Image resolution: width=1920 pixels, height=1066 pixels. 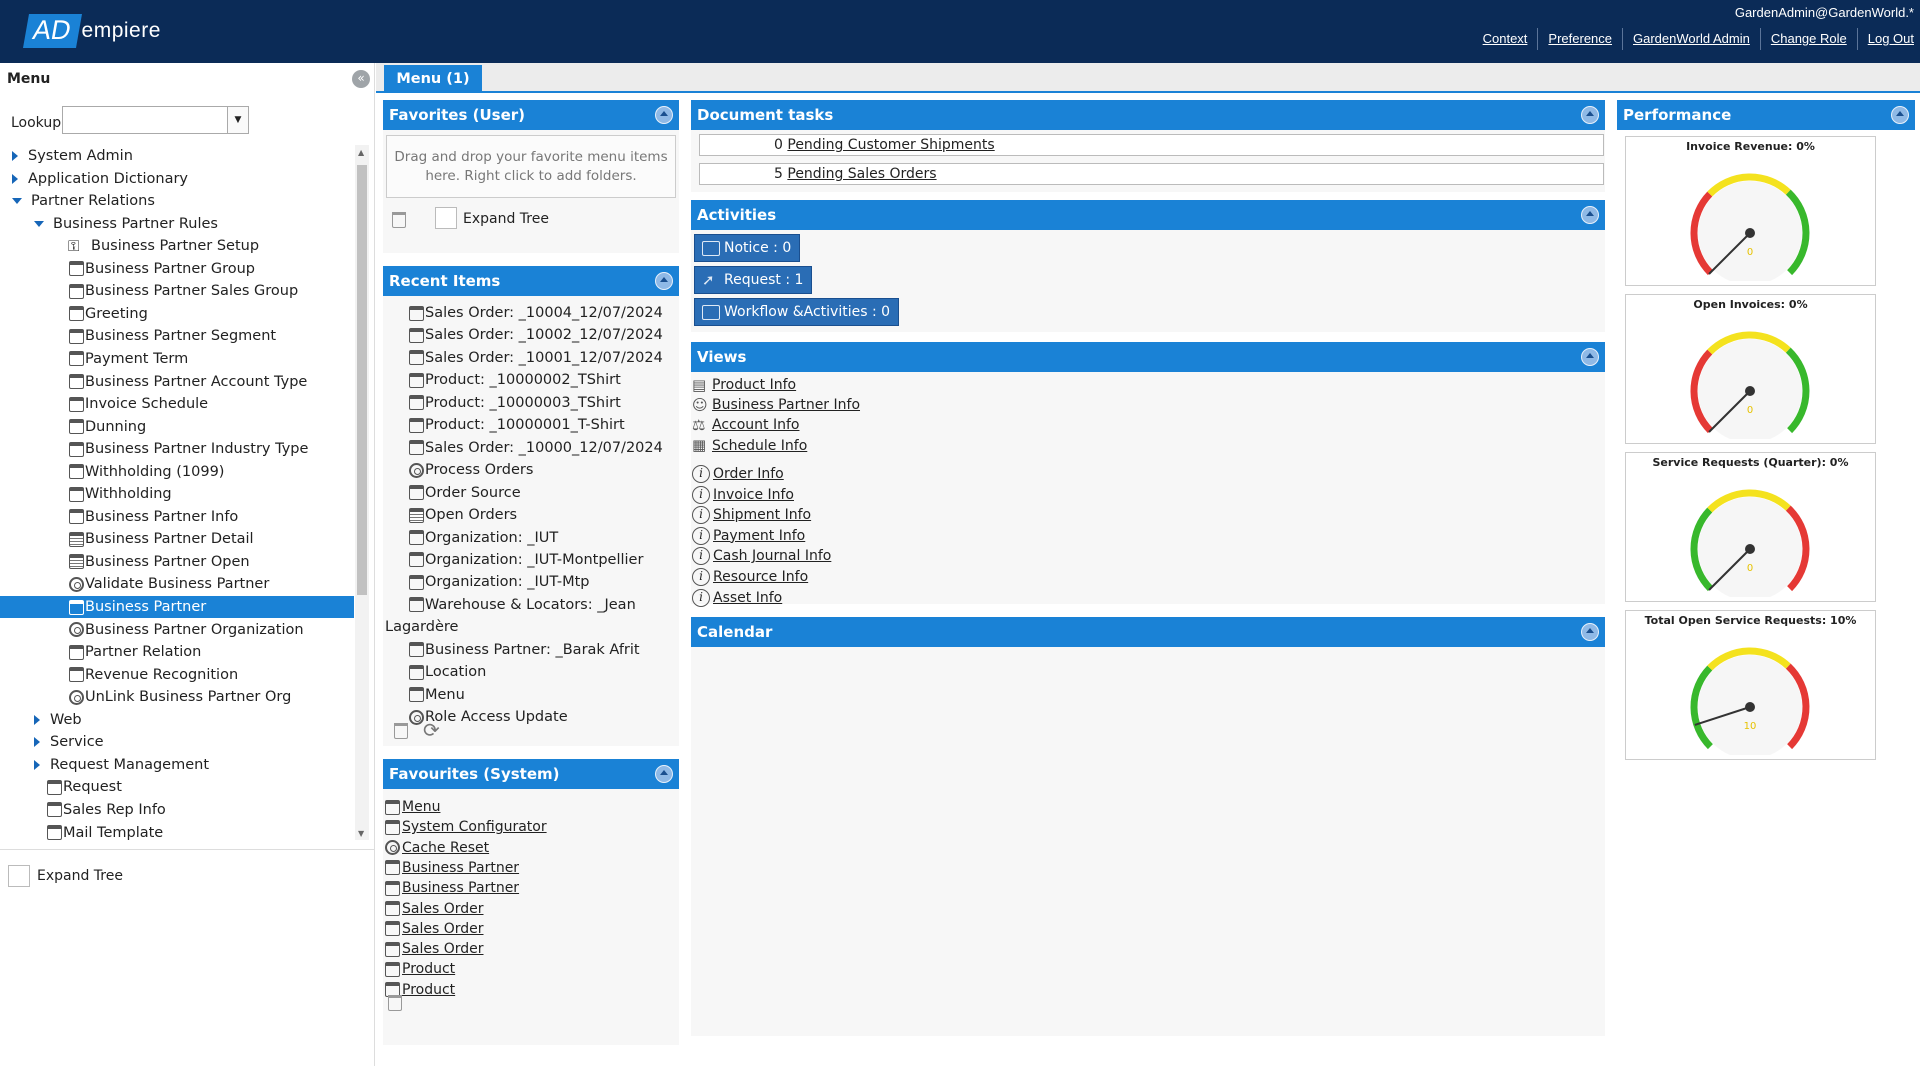 I want to click on menu-tree-item: Request, so click(x=177, y=787).